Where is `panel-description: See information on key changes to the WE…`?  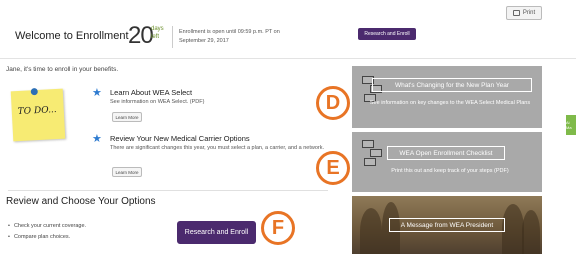
panel-description: See information on key changes to the WE… is located at coordinates (450, 103).